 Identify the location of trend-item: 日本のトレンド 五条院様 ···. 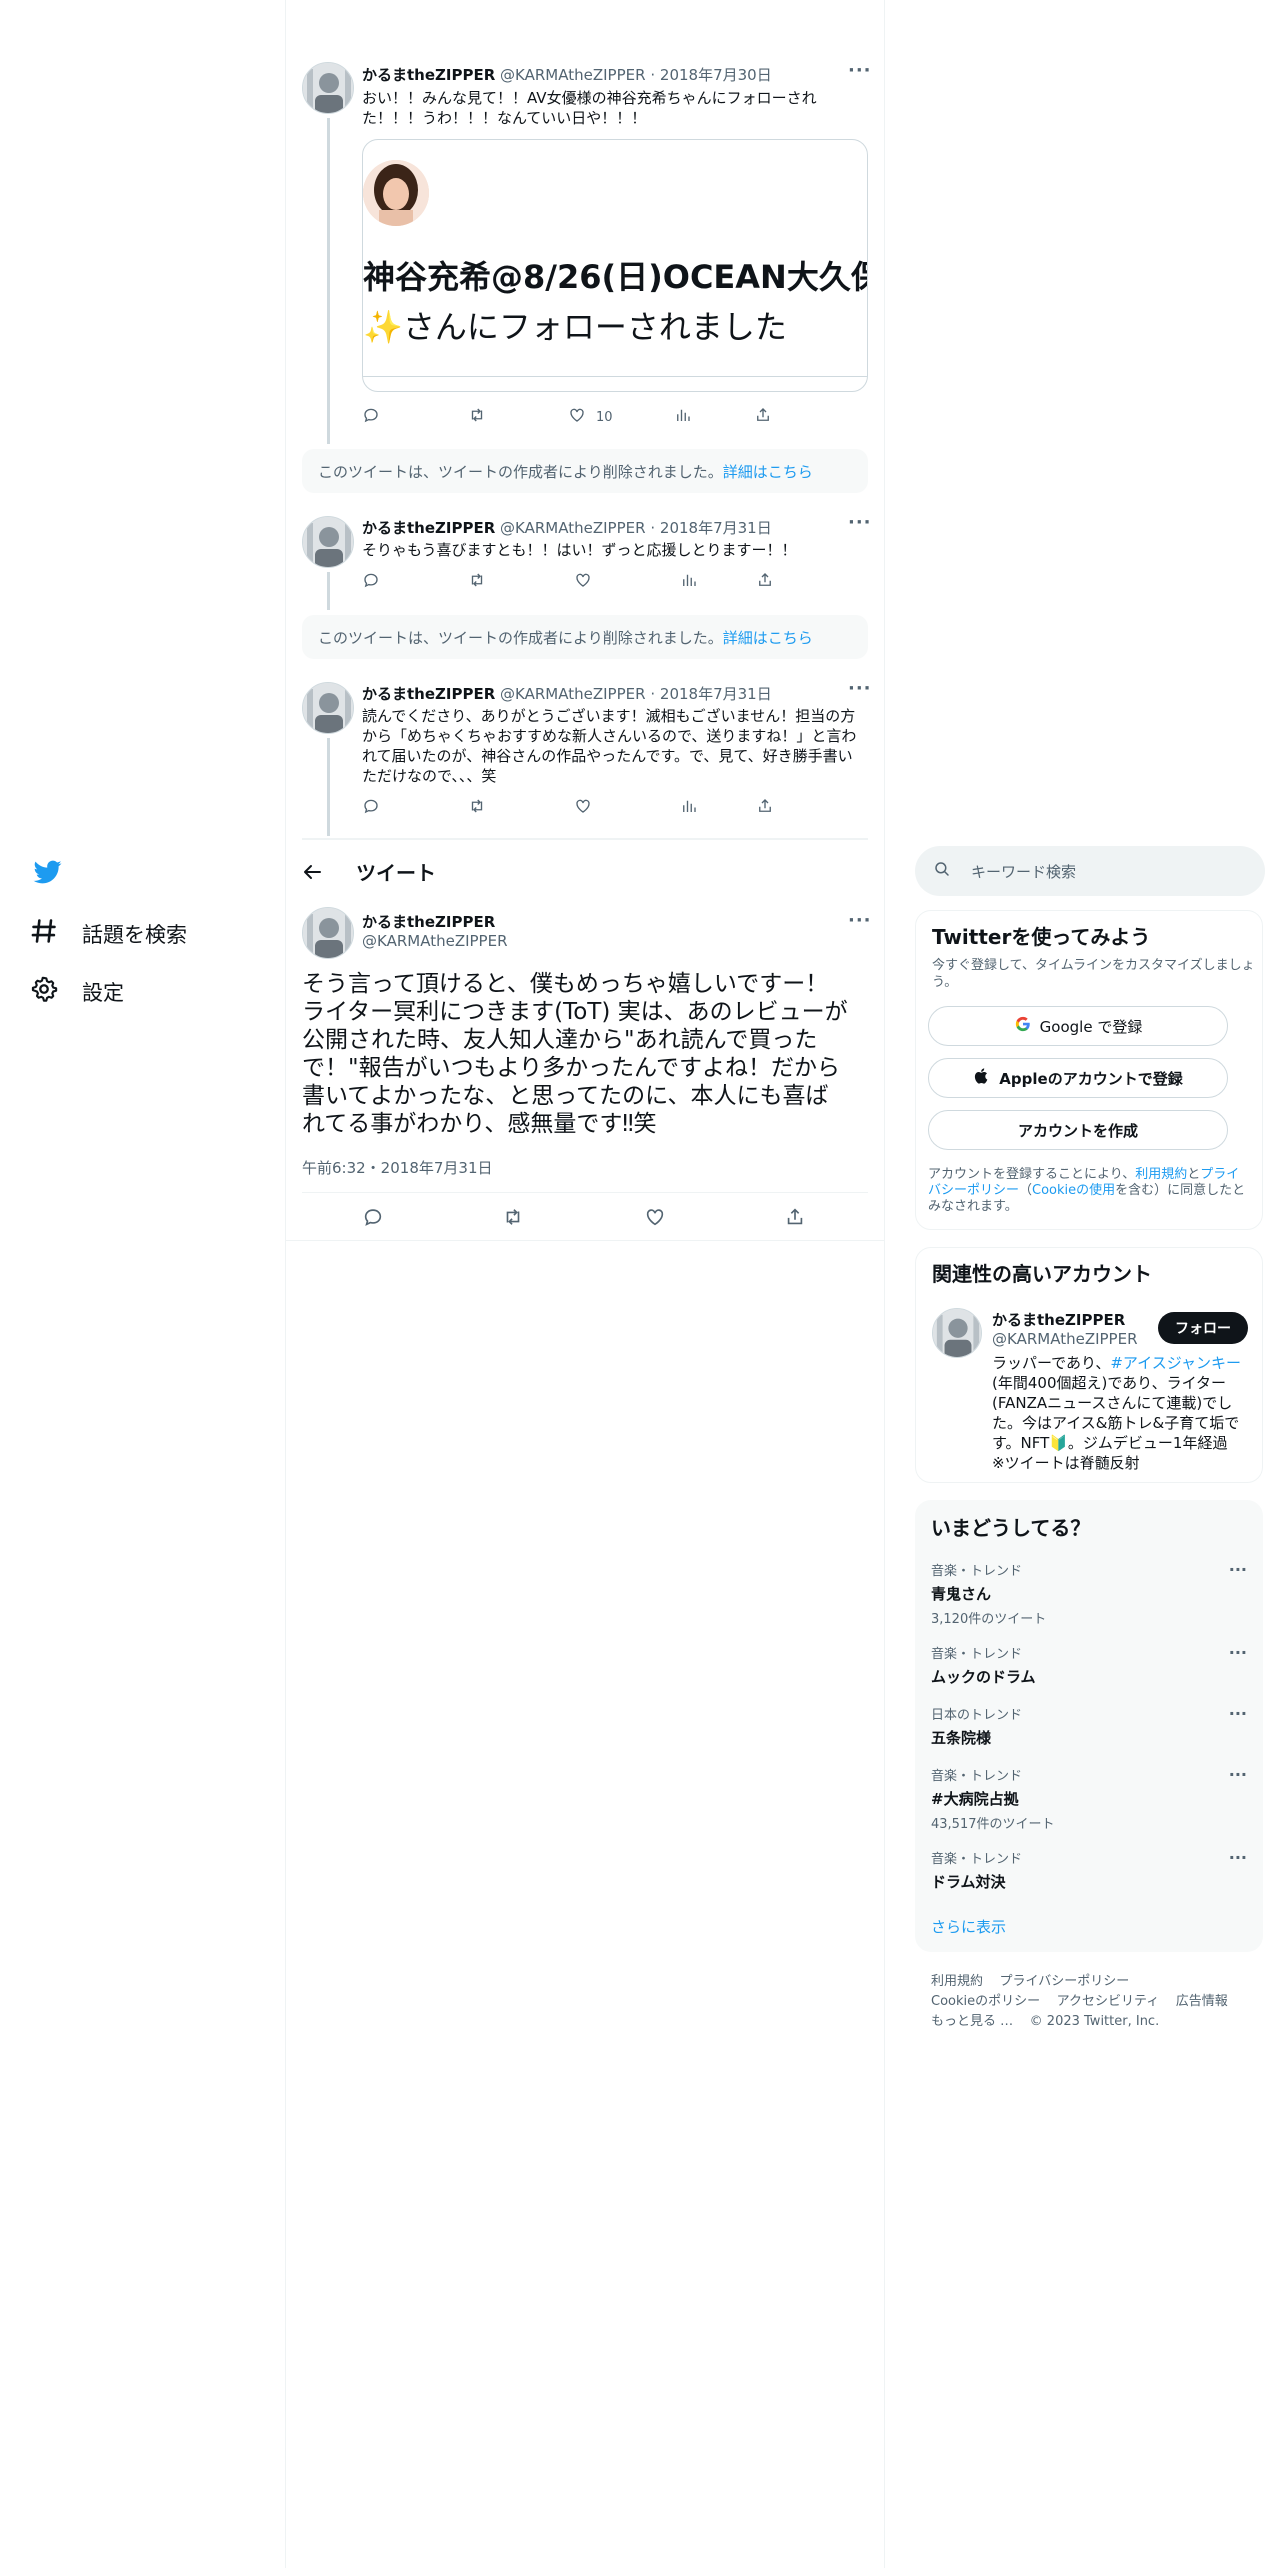
(1089, 1726).